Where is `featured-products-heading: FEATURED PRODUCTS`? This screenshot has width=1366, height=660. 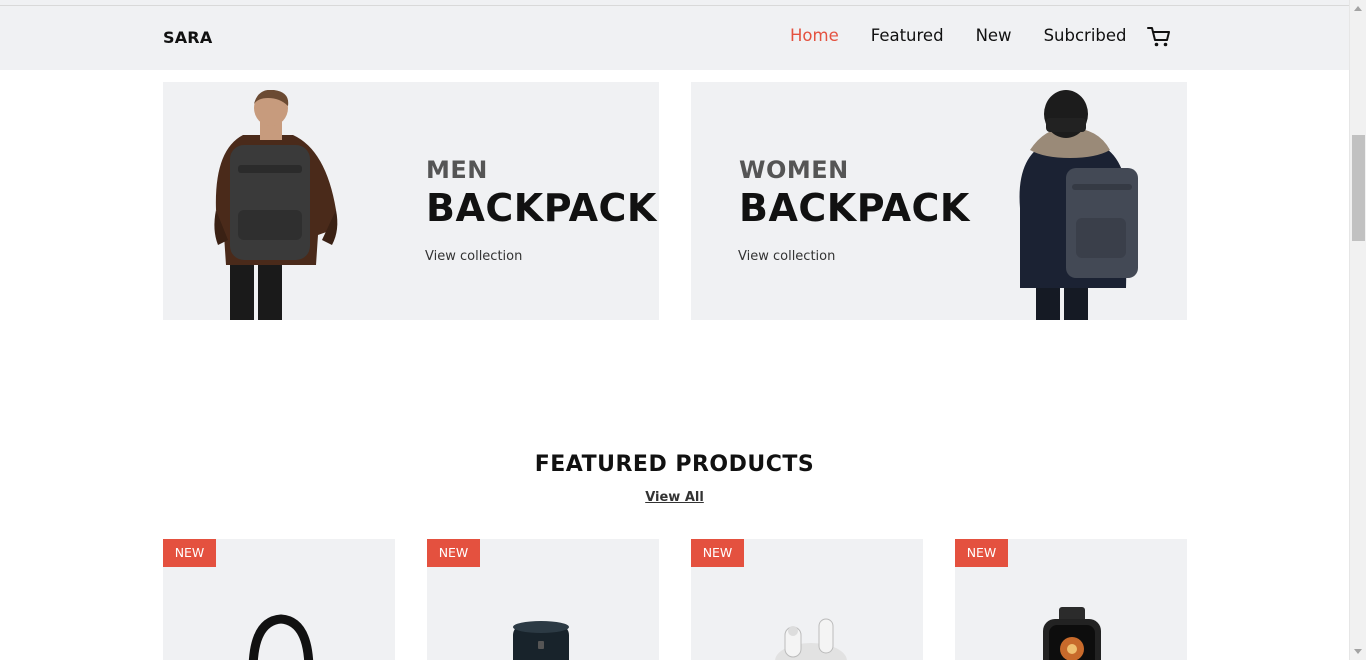
featured-products-heading: FEATURED PRODUCTS is located at coordinates (674, 464).